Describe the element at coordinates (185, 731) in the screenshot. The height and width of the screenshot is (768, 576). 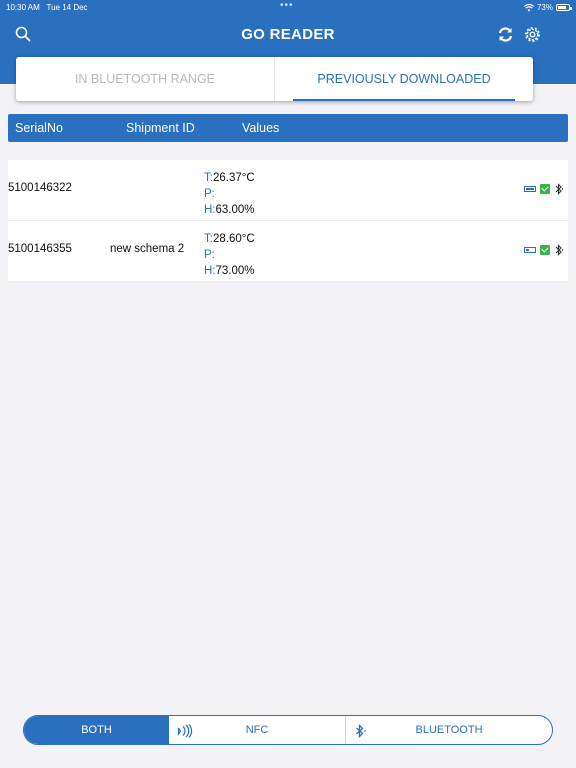
I see `nfc-icon` at that location.